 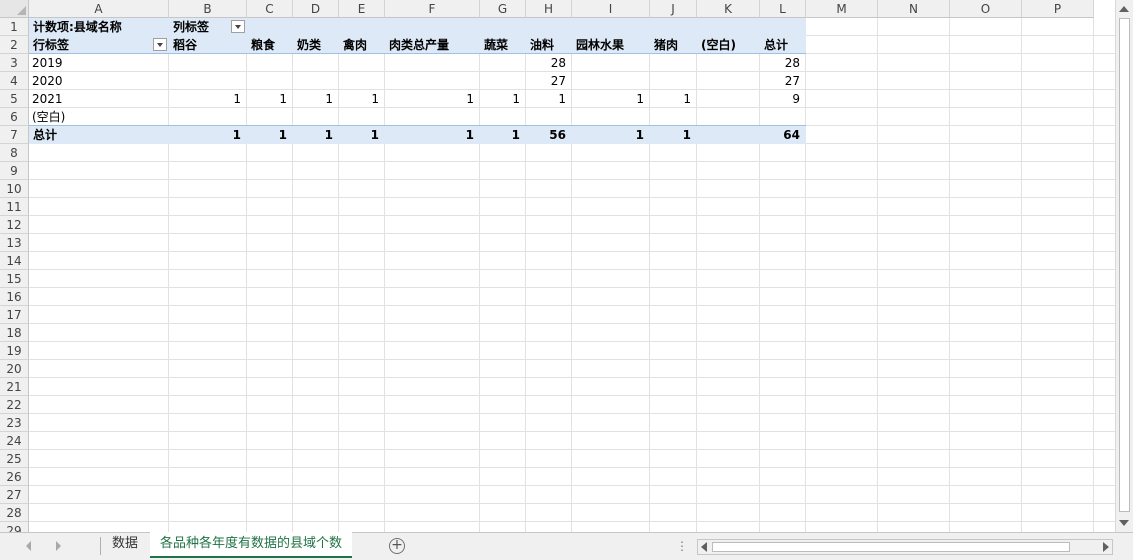 What do you see at coordinates (776, 45) in the screenshot?
I see `pivot-column-header: 总计` at bounding box center [776, 45].